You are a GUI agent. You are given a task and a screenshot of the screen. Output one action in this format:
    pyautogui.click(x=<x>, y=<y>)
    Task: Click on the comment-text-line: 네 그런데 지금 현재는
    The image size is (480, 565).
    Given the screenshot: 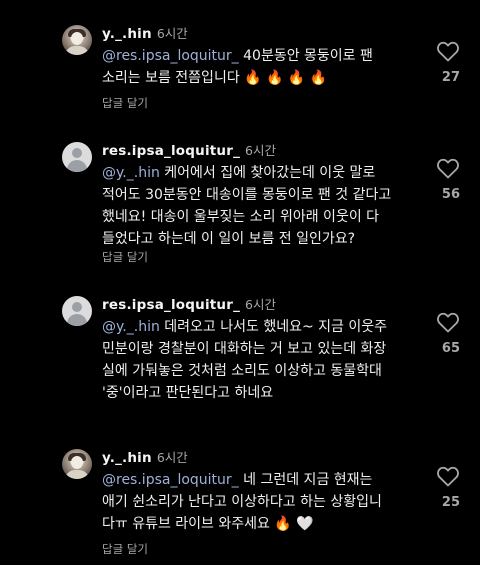 What is the action you would take?
    pyautogui.click(x=305, y=480)
    